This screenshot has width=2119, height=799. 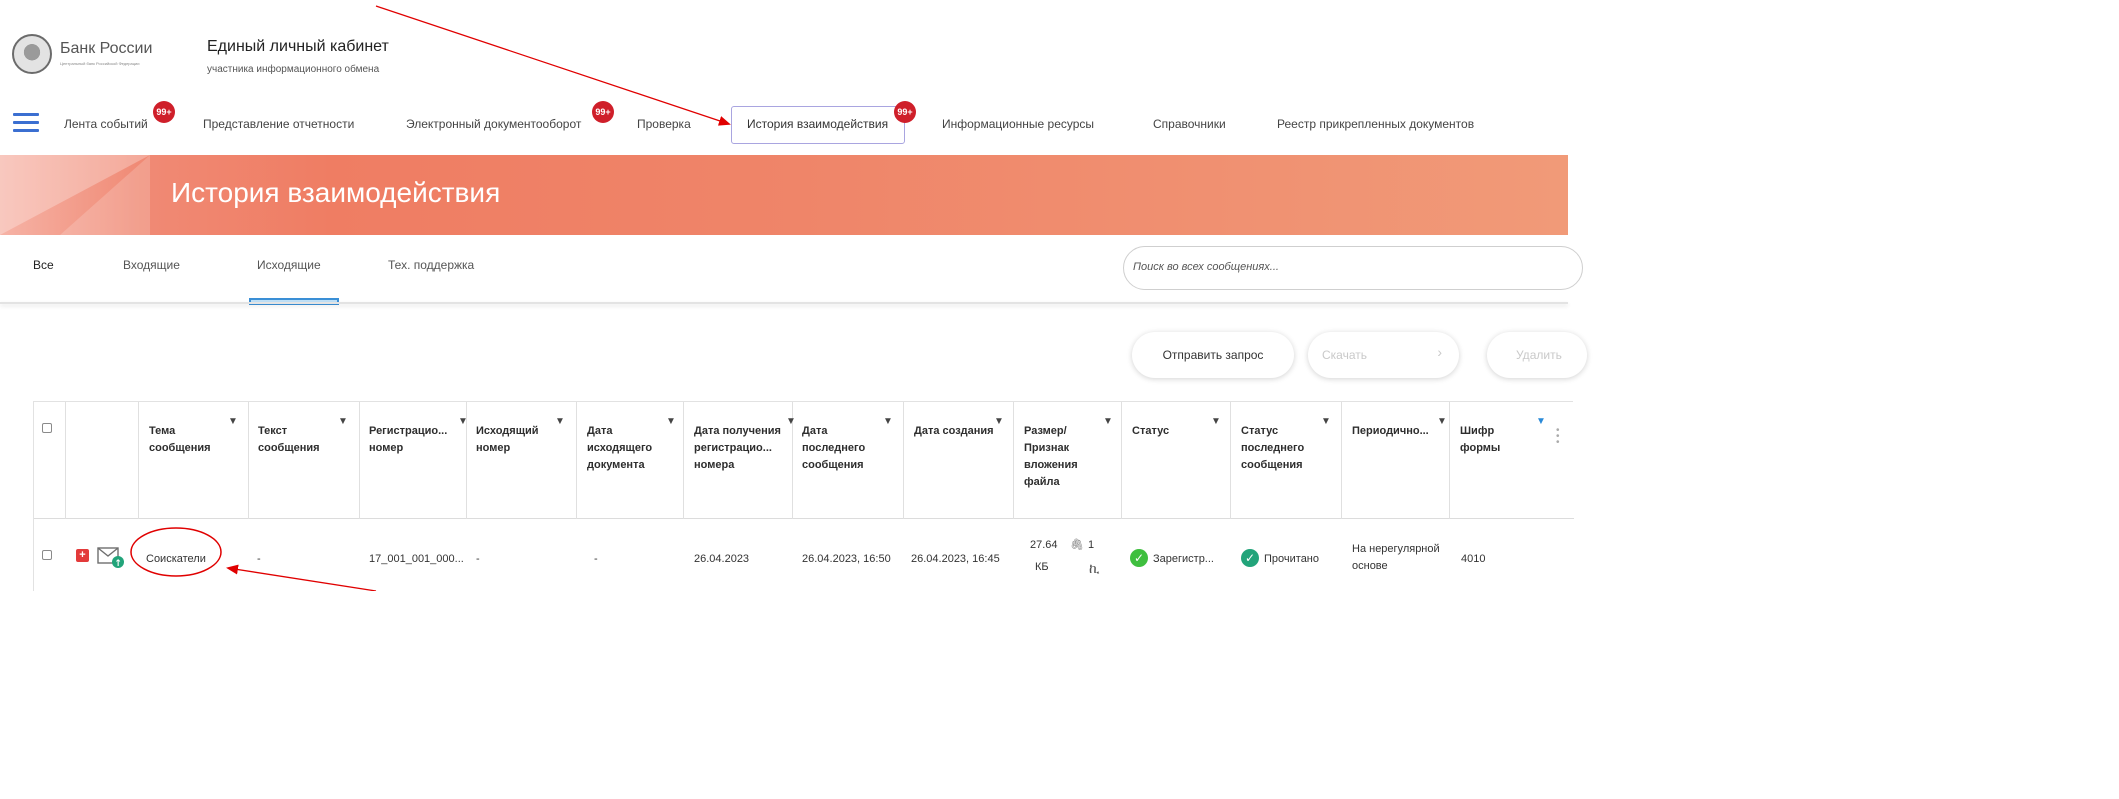 What do you see at coordinates (1018, 124) in the screenshot?
I see `nav-item-resources: Информационные ресурсы` at bounding box center [1018, 124].